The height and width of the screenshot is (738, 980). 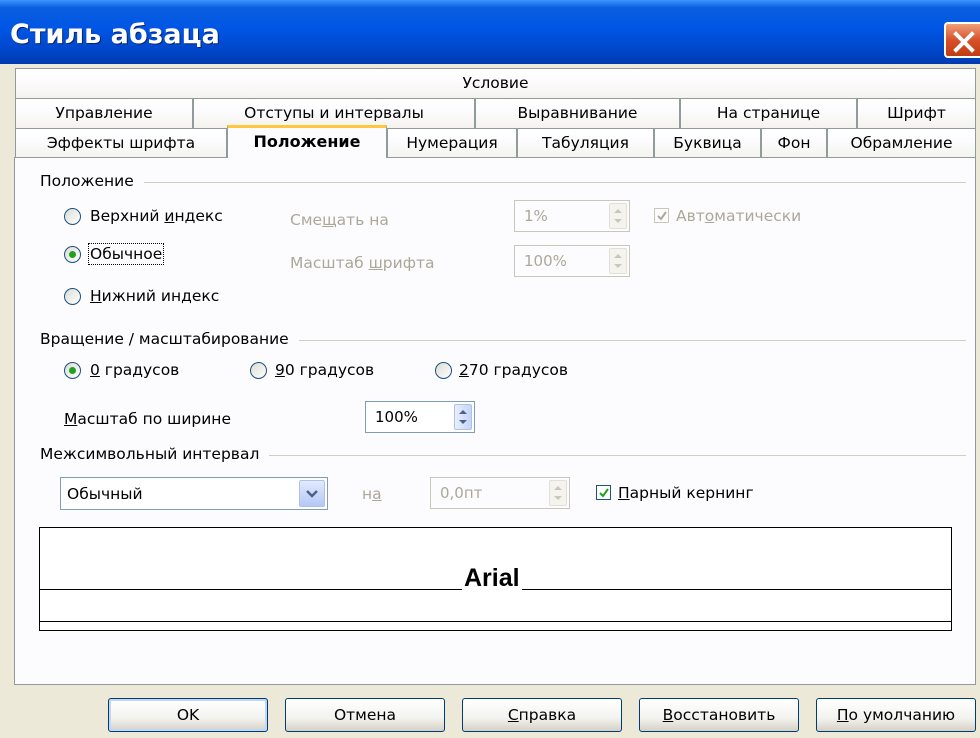 I want to click on superscript-radio, so click(x=72, y=216).